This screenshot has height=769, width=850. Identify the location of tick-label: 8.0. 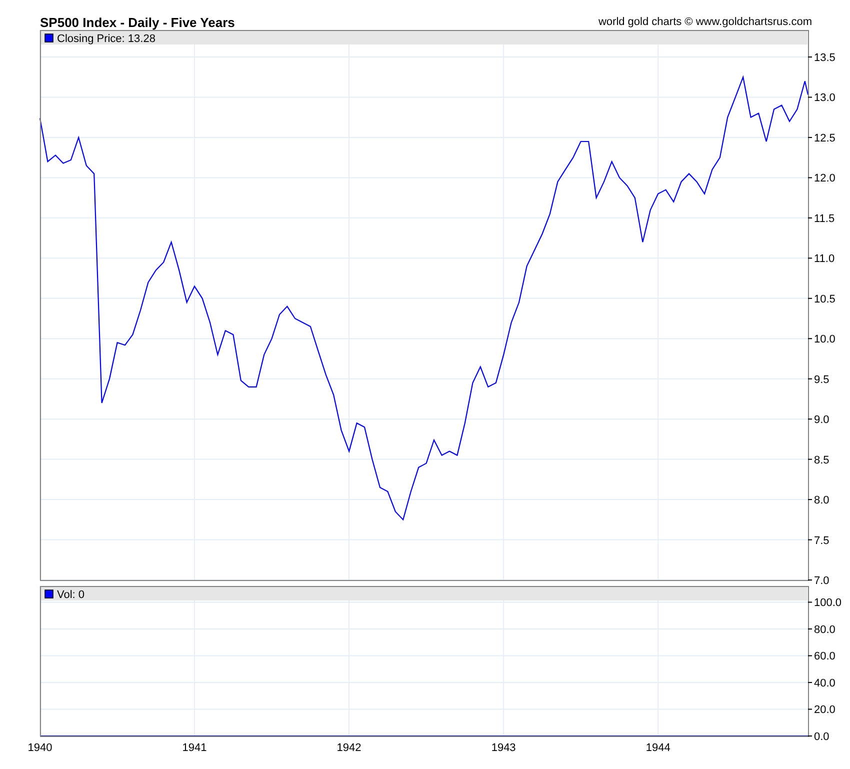
(822, 500).